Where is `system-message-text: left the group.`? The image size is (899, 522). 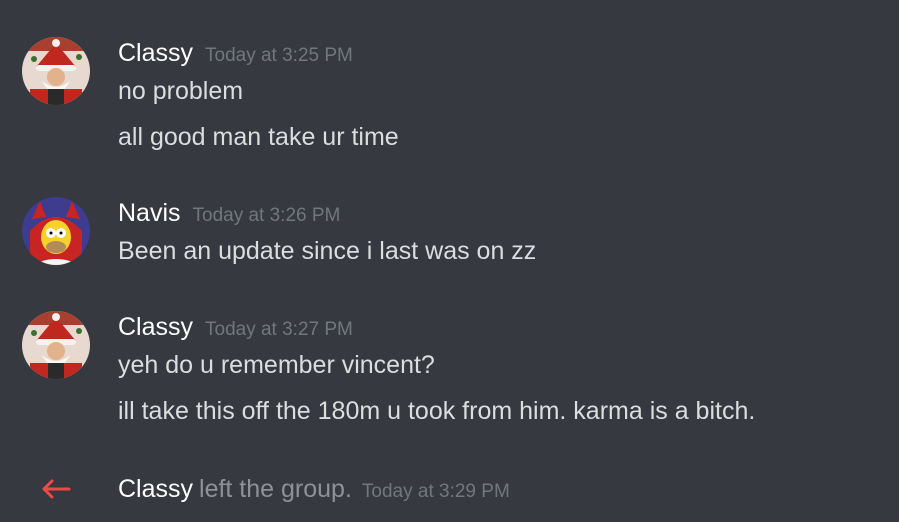 system-message-text: left the group. is located at coordinates (275, 489).